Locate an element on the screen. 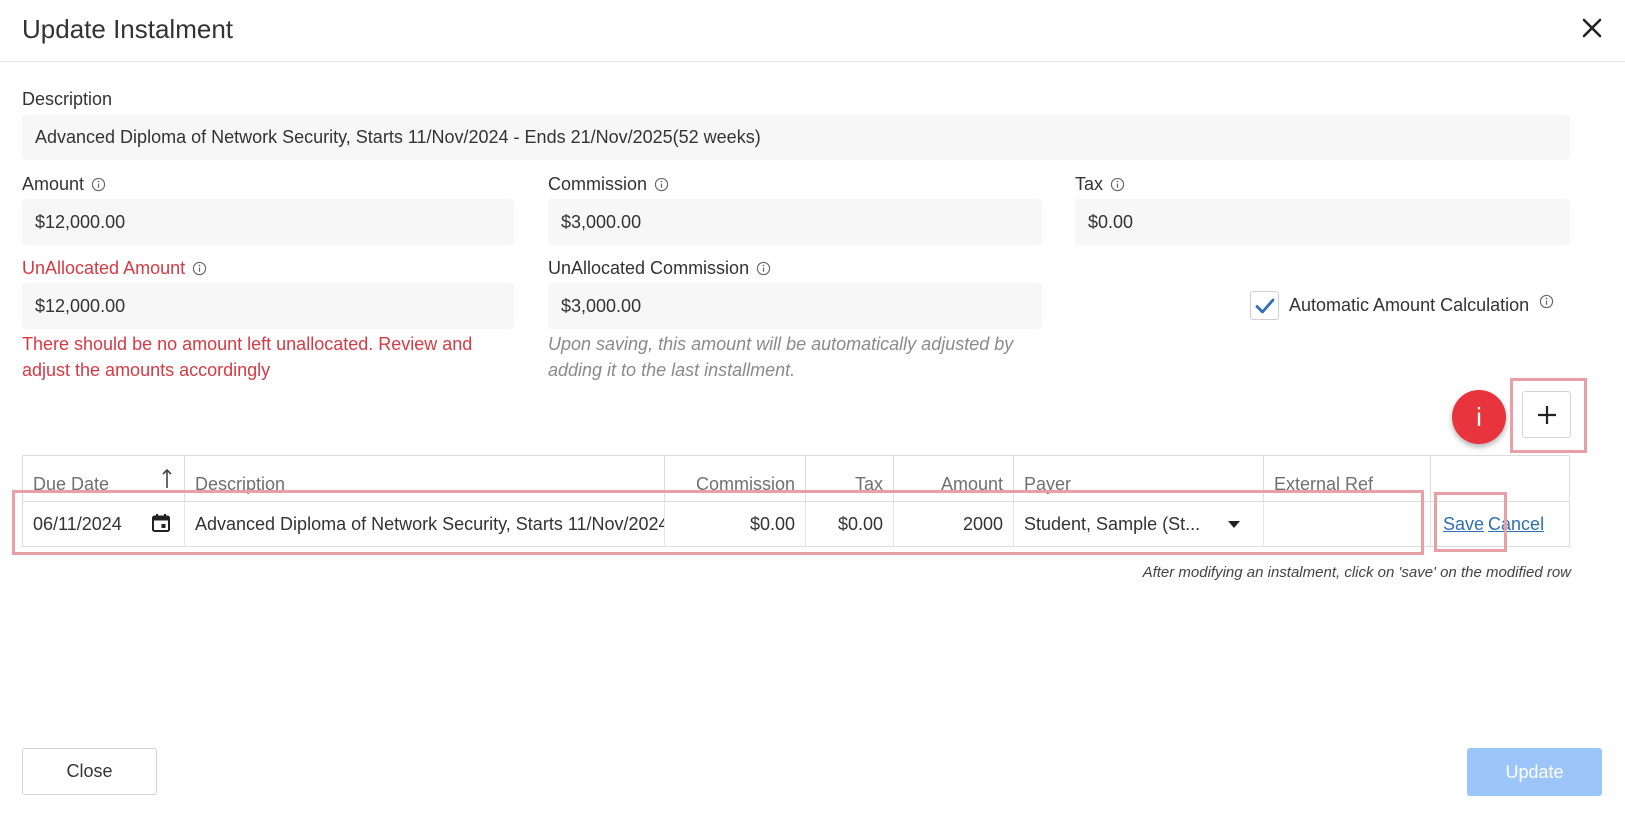  amount-field: $12,000.00 is located at coordinates (268, 222).